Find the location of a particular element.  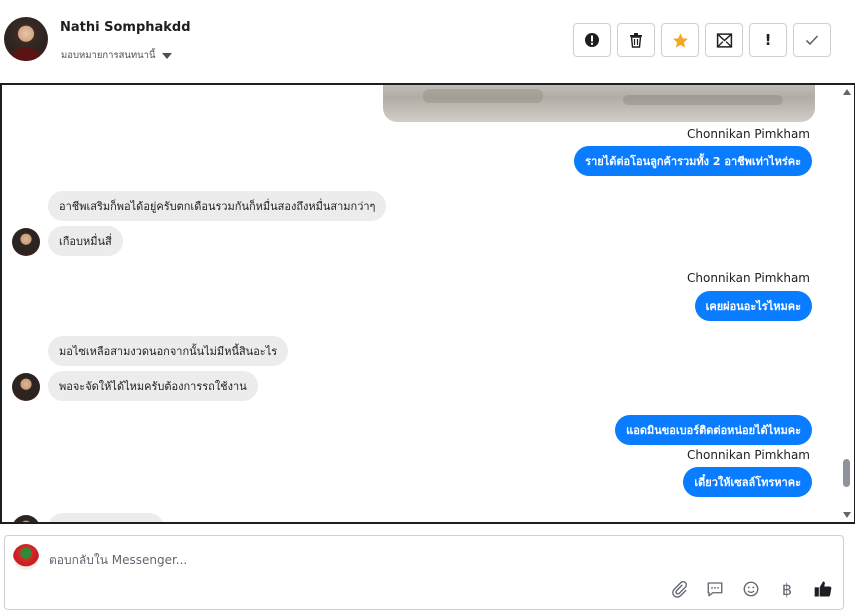

check-icon is located at coordinates (812, 40).